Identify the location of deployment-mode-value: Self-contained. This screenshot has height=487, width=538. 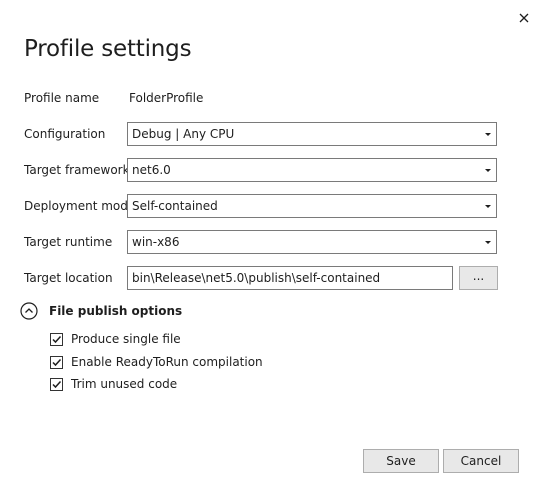
(175, 206).